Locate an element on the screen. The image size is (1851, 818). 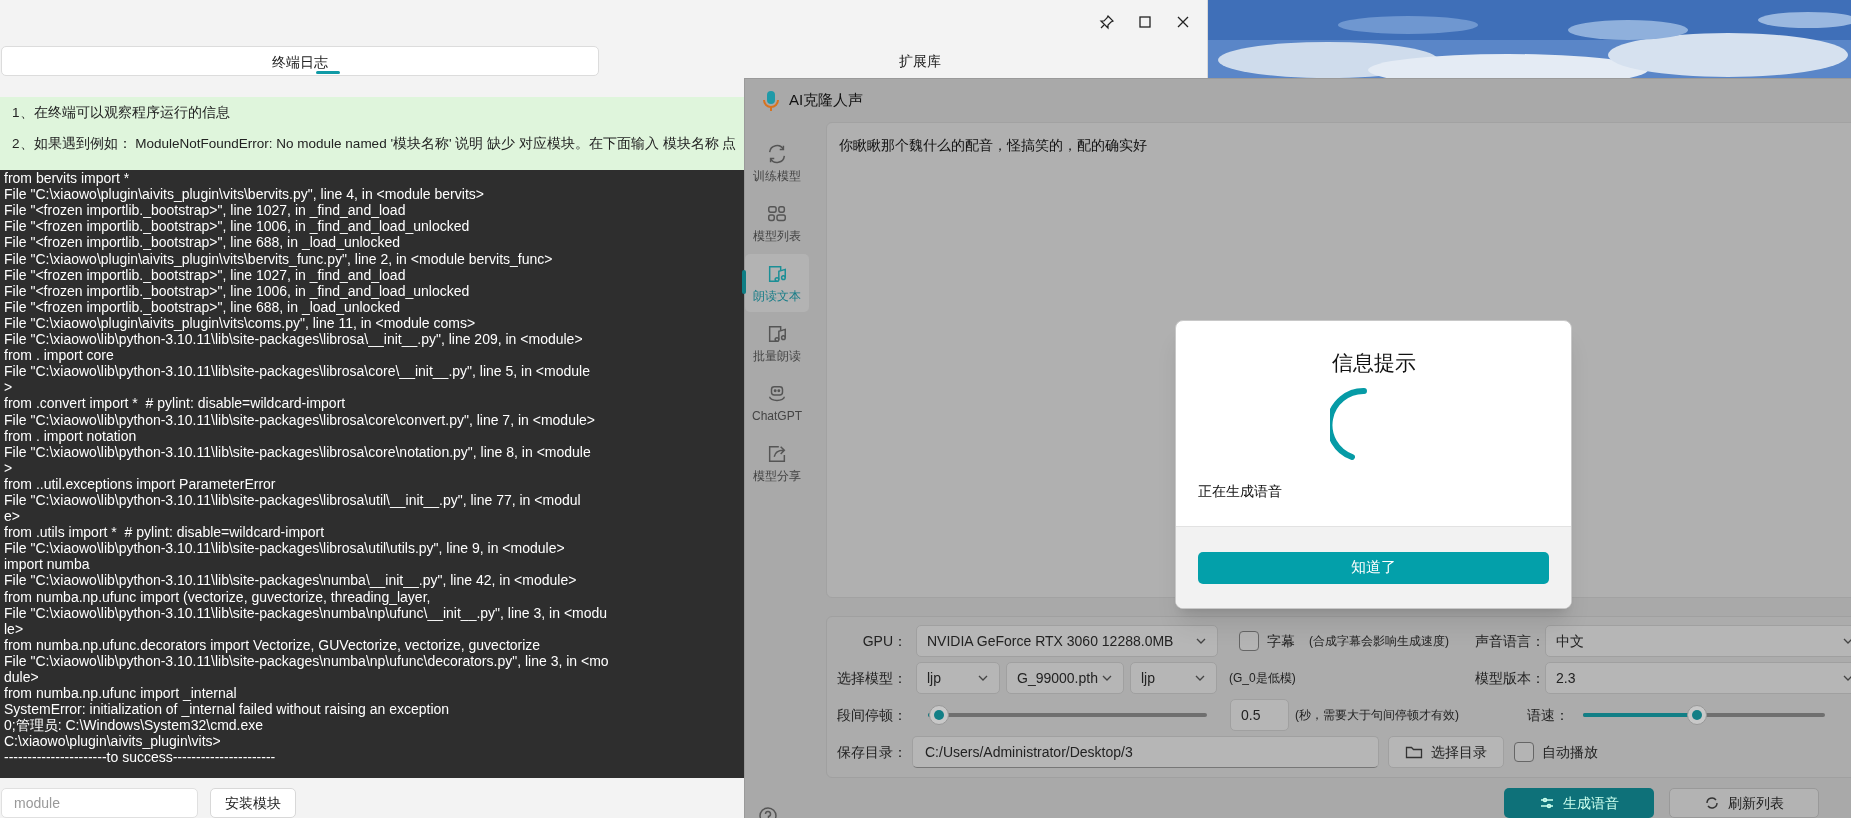
sidebar-item: 模型列表 is located at coordinates (777, 223).